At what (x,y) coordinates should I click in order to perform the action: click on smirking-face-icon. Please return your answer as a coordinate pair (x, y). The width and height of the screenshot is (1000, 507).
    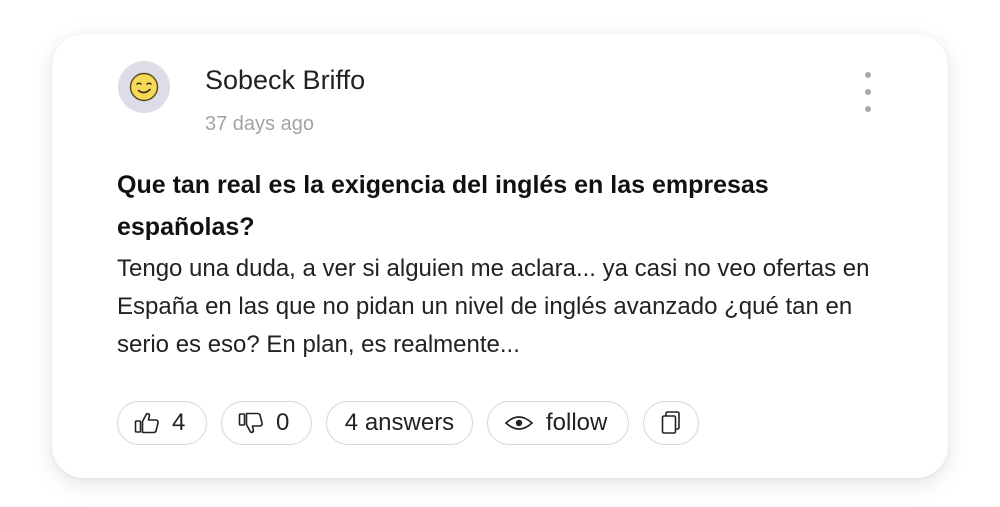
    Looking at the image, I should click on (144, 87).